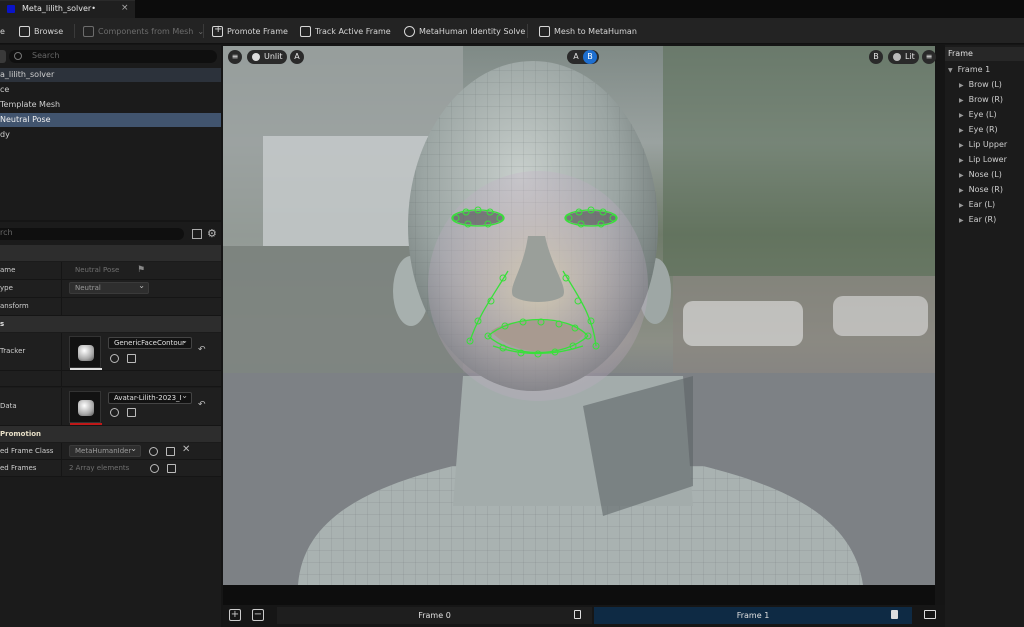  Describe the element at coordinates (984, 100) in the screenshot. I see `frame-tree-item: ▶ Brow (R)` at that location.